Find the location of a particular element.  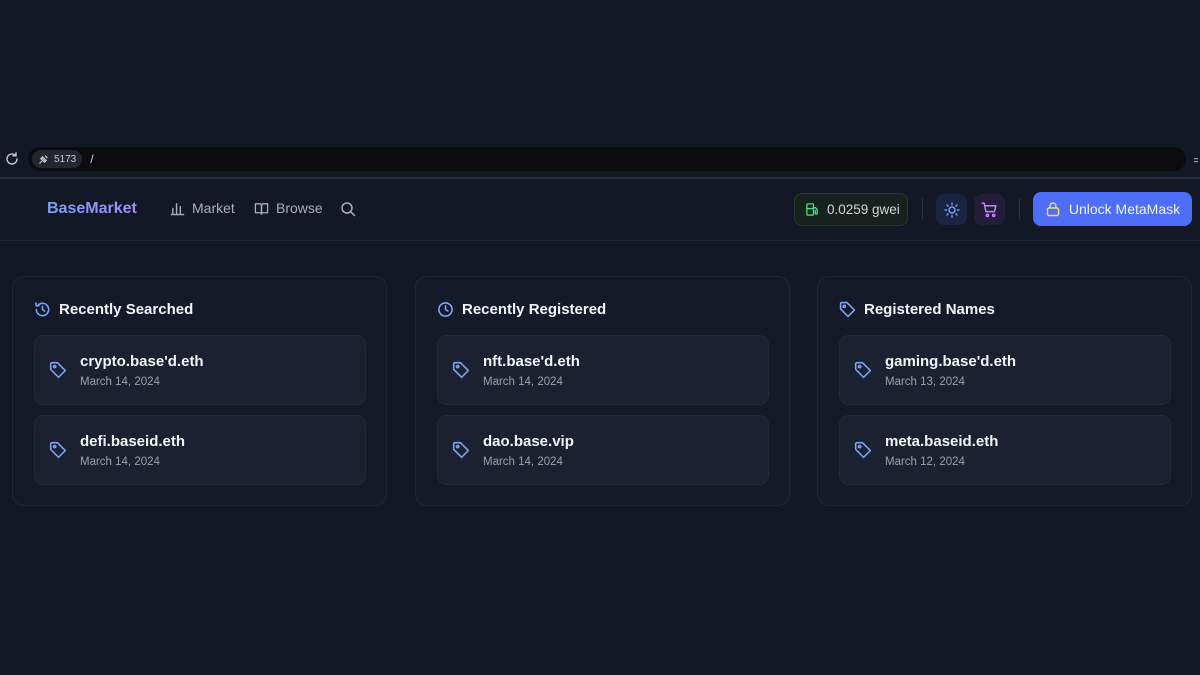

panel-title-text: Recently Searched is located at coordinates (126, 309).